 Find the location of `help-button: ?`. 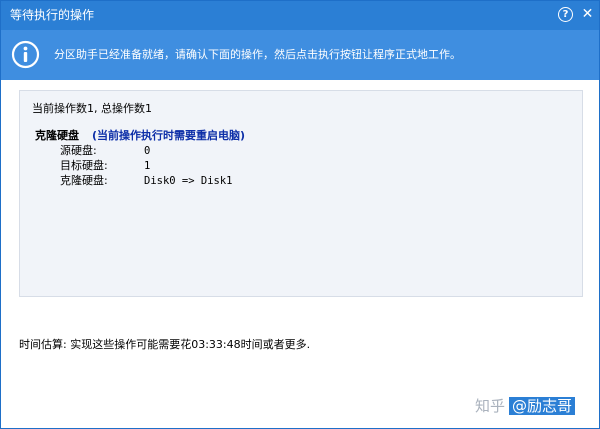

help-button: ? is located at coordinates (565, 14).